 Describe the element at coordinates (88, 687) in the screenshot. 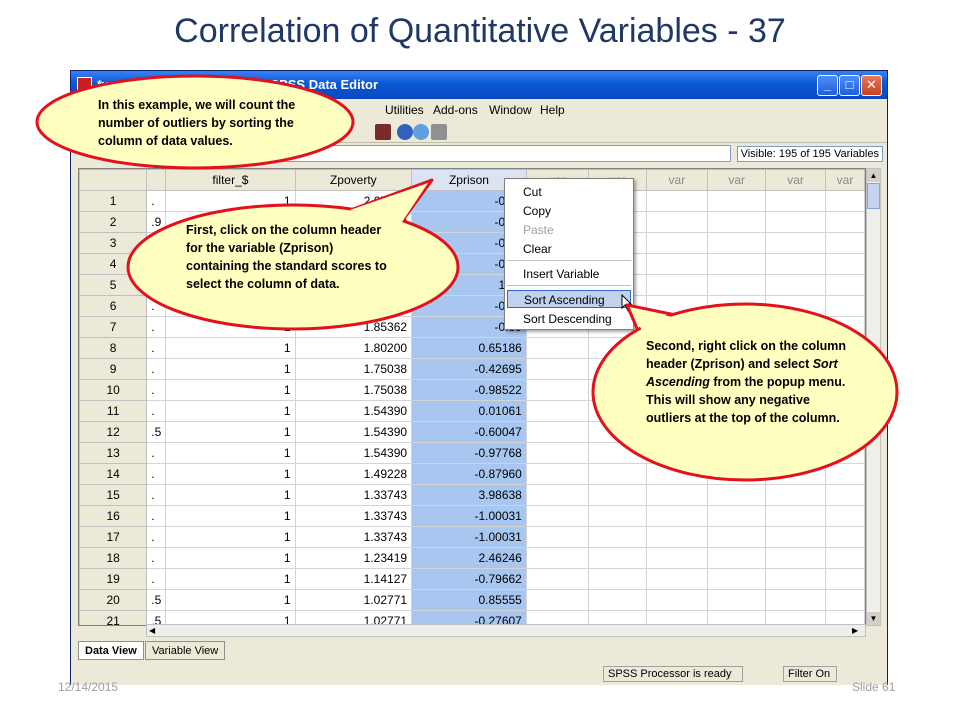

I see `slide-date: 12/14/2015` at that location.